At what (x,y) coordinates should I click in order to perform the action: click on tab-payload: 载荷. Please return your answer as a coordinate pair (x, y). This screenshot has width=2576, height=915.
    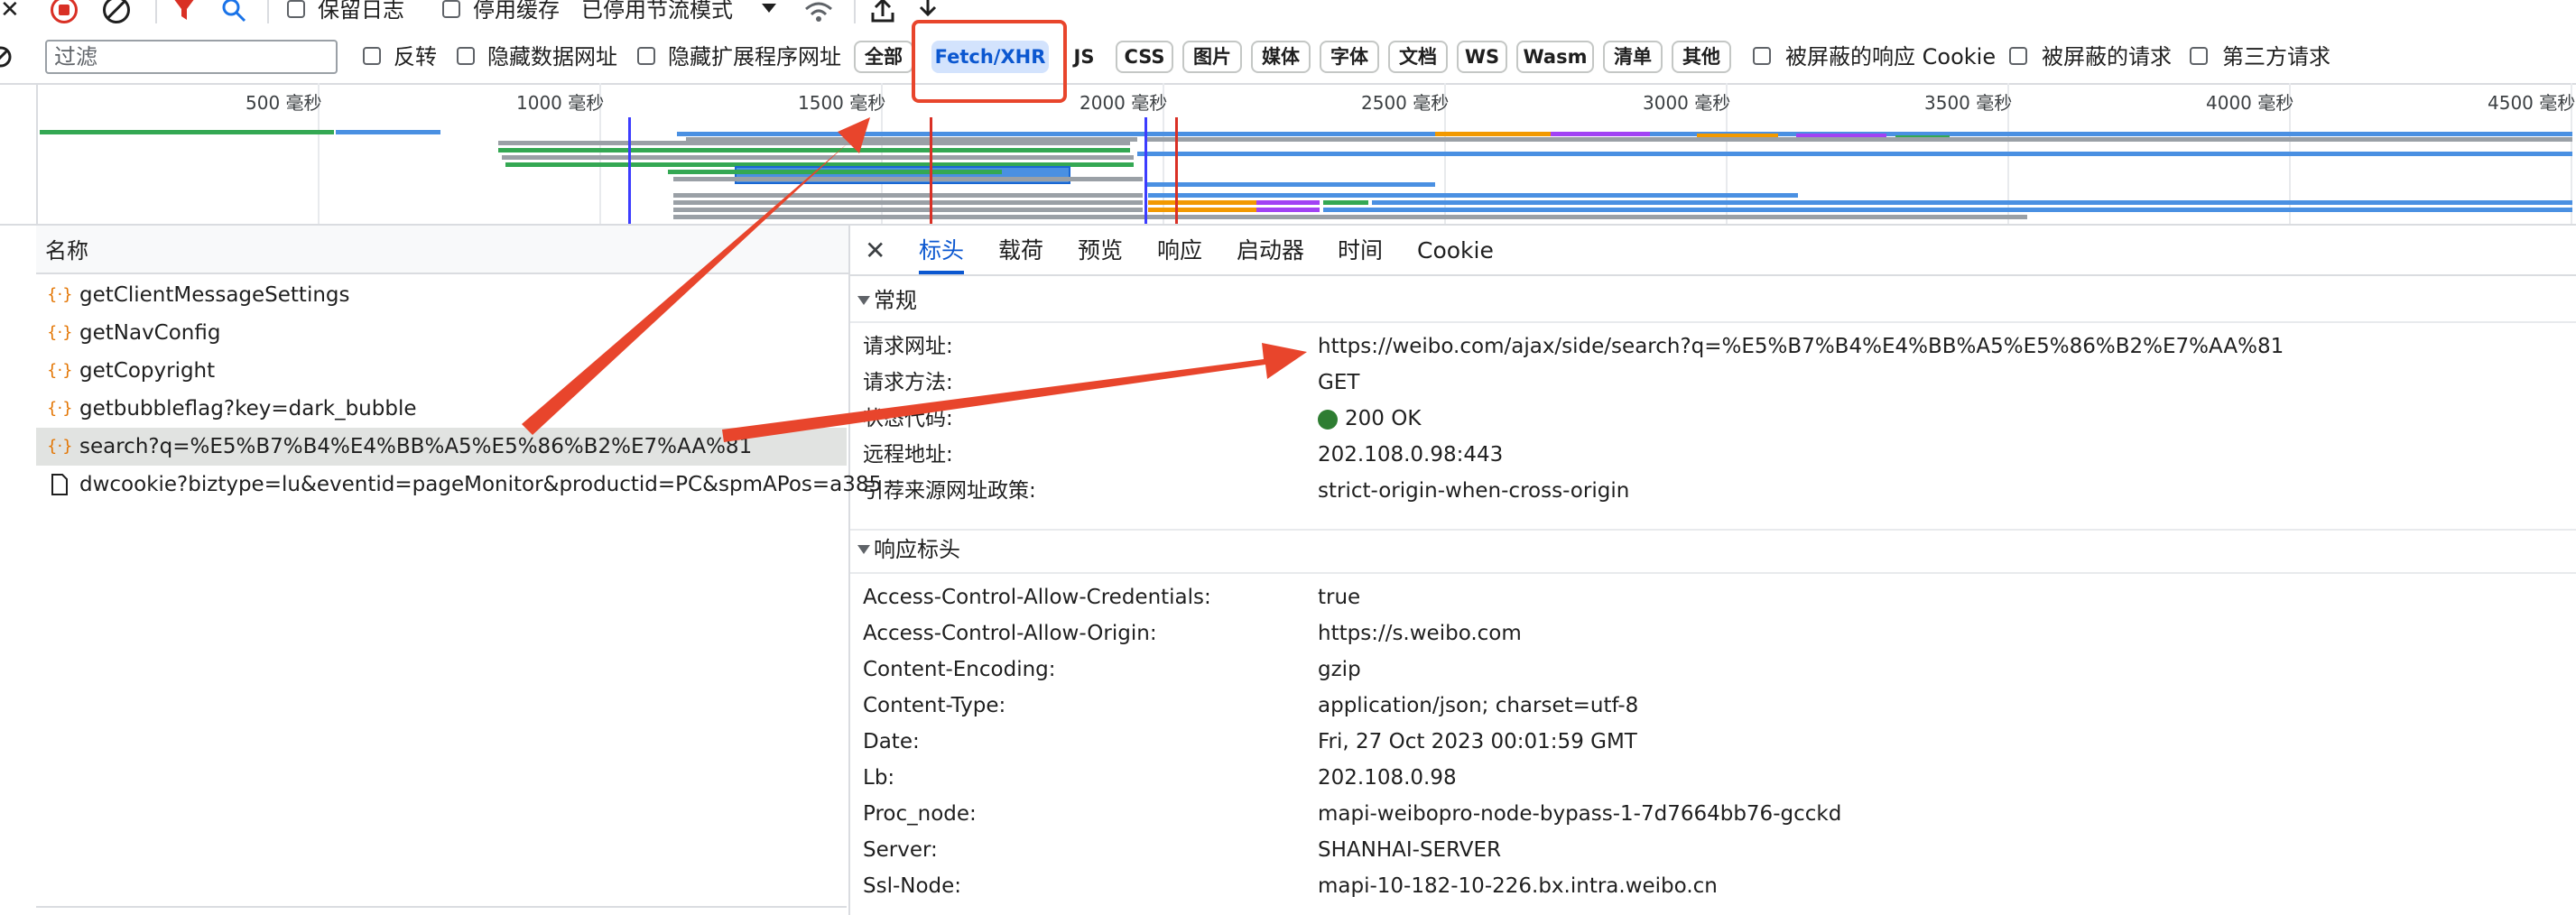
    Looking at the image, I should click on (1021, 250).